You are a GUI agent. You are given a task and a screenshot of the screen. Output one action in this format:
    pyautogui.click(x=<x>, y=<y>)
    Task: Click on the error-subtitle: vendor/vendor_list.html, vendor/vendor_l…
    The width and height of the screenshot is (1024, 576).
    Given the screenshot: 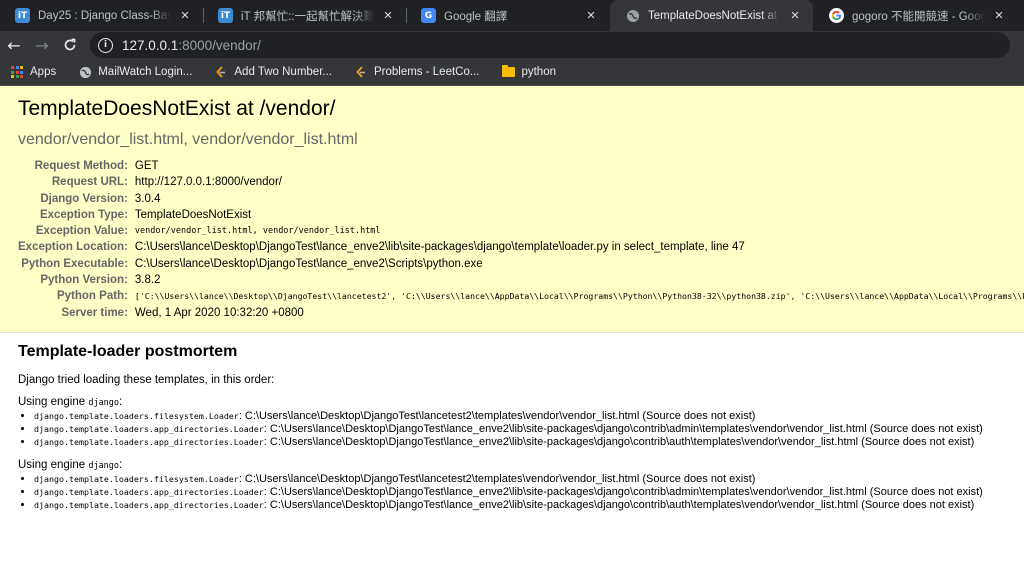 What is the action you would take?
    pyautogui.click(x=188, y=139)
    